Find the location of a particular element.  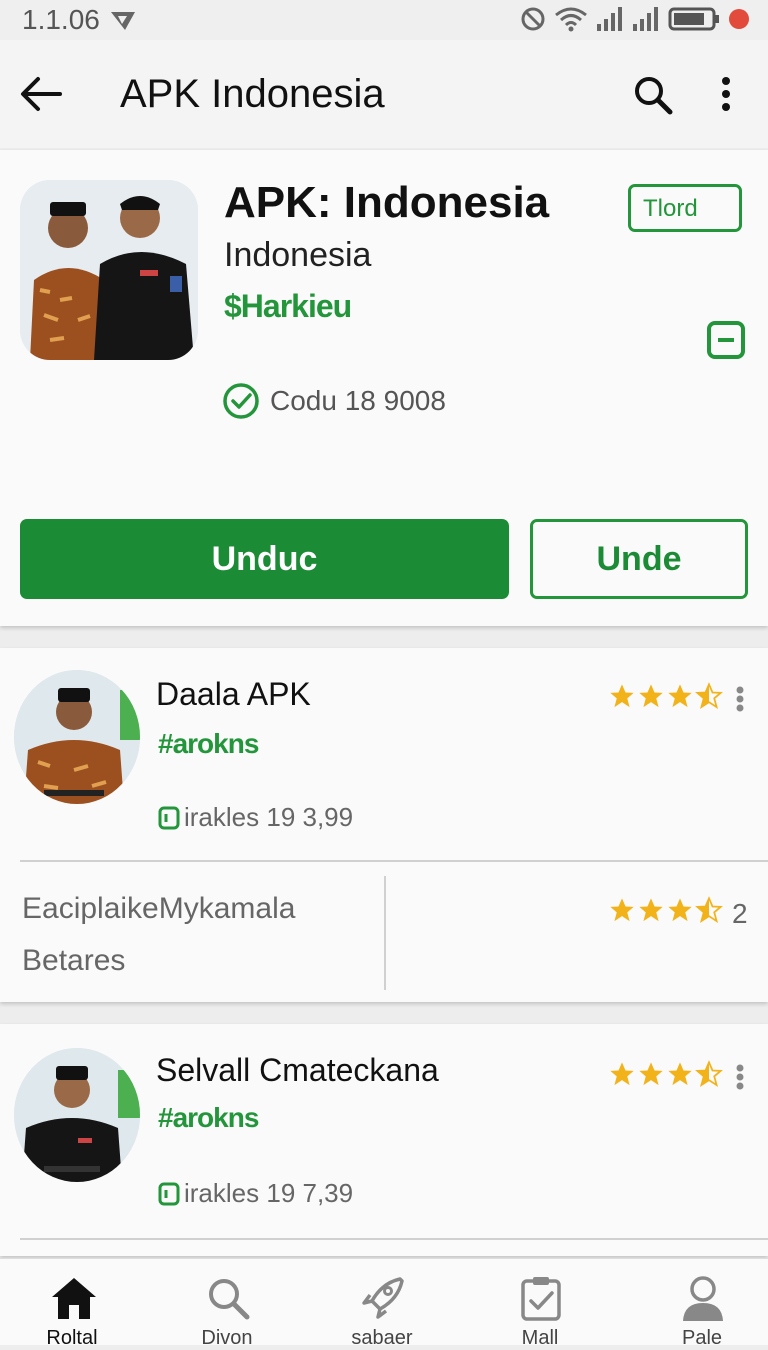

nav-label: Divon is located at coordinates (227, 1338).